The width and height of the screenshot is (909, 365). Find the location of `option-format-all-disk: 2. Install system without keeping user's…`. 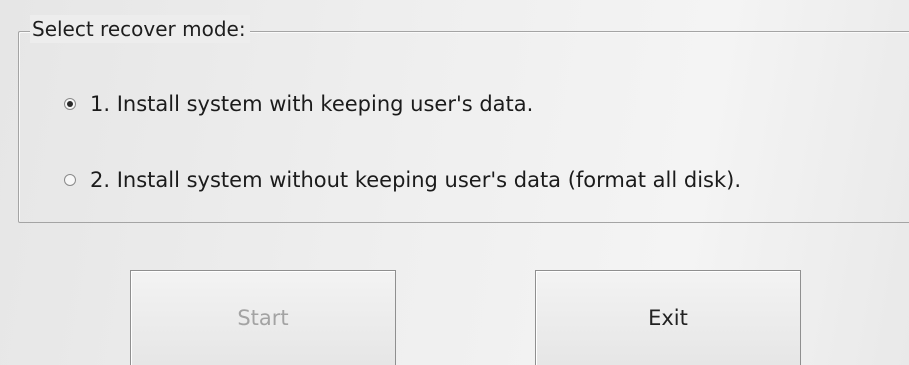

option-format-all-disk: 2. Install system without keeping user's… is located at coordinates (402, 180).